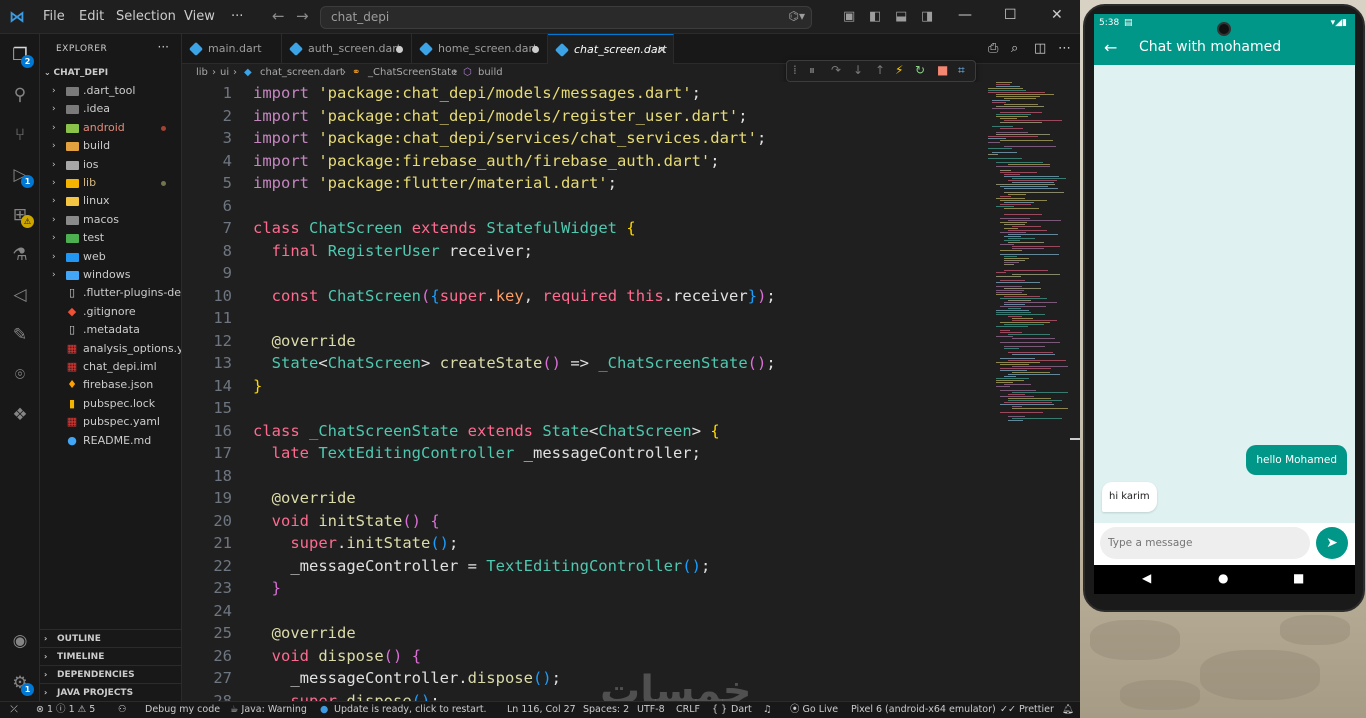  What do you see at coordinates (224, 73) in the screenshot?
I see `crumb-ui: ui` at bounding box center [224, 73].